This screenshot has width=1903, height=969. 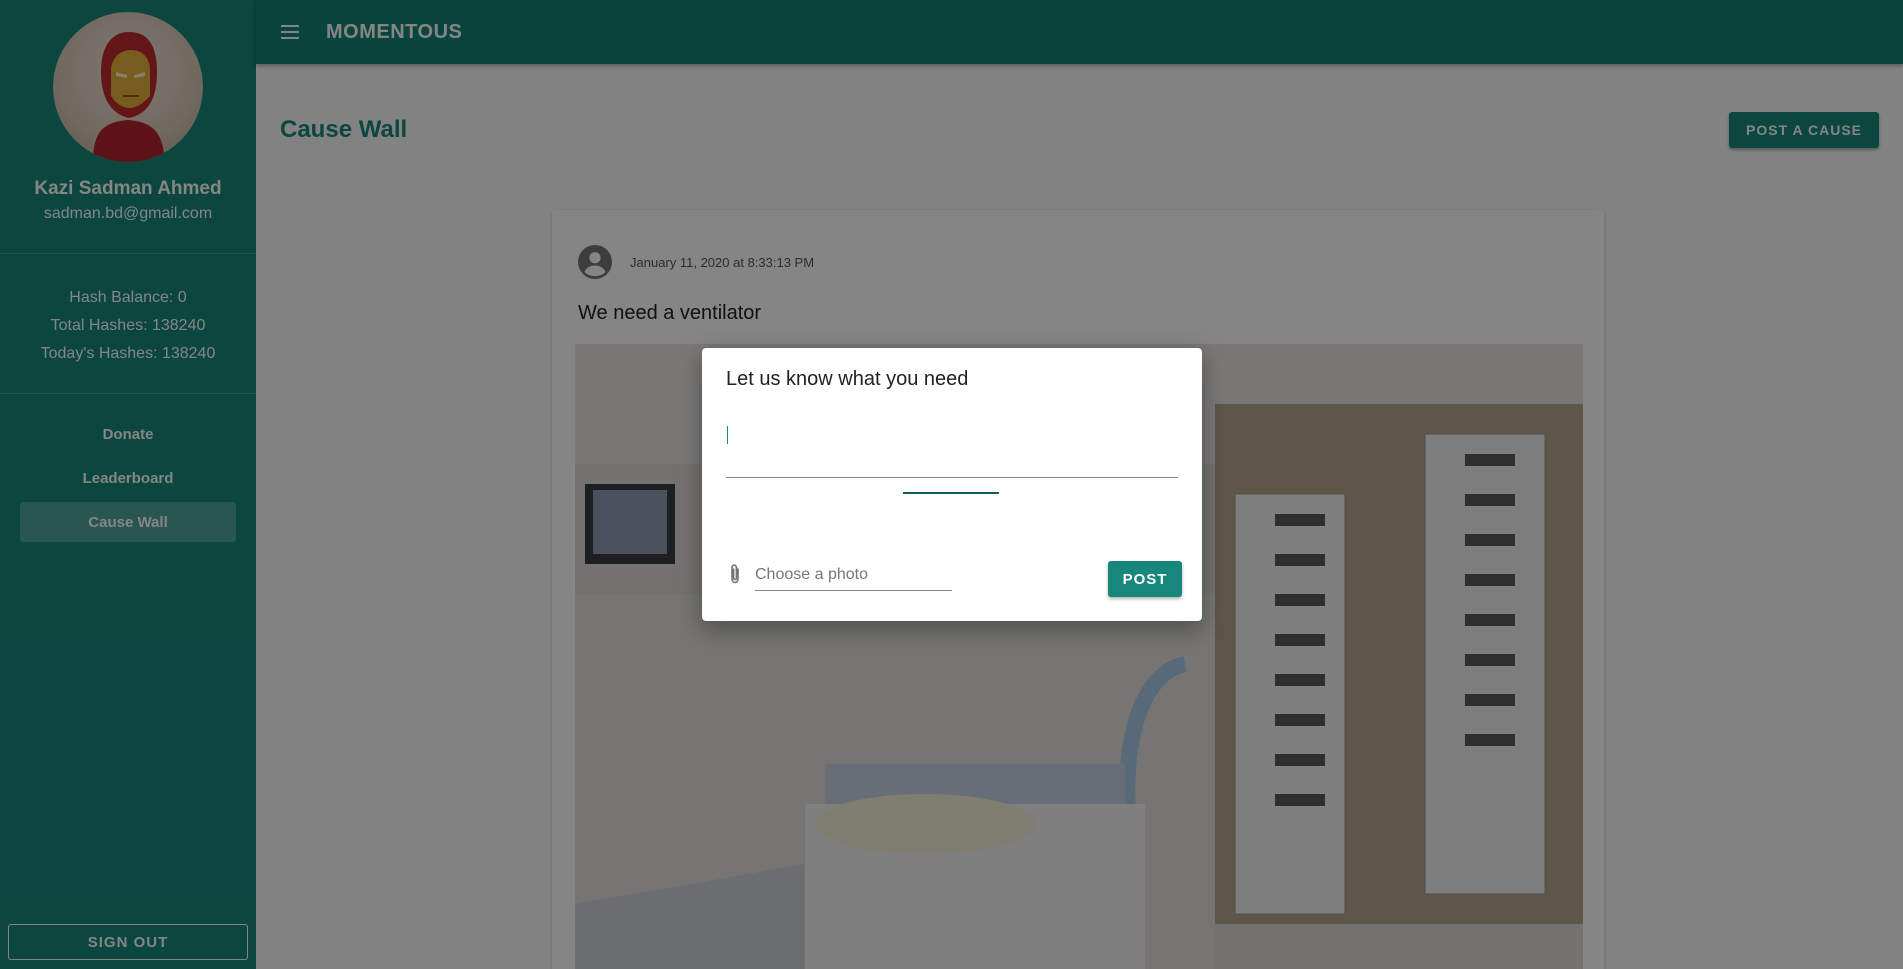 What do you see at coordinates (1145, 579) in the screenshot?
I see `post-button: POST` at bounding box center [1145, 579].